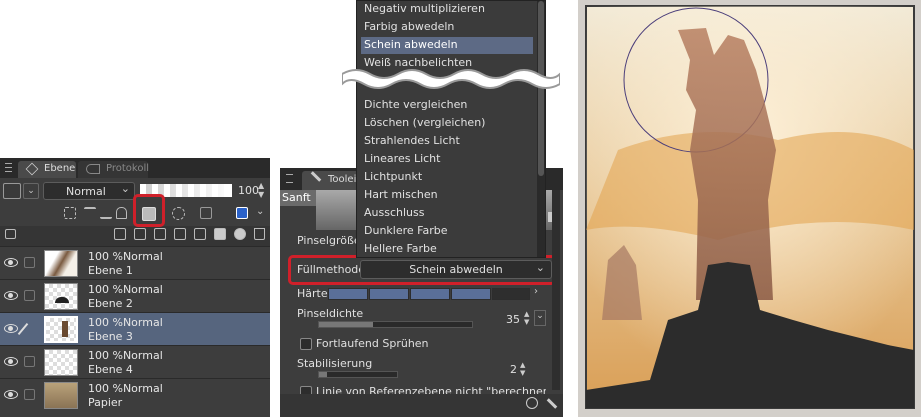 This screenshot has height=417, width=921. I want to click on tab-tool-label: Toolei, so click(342, 179).